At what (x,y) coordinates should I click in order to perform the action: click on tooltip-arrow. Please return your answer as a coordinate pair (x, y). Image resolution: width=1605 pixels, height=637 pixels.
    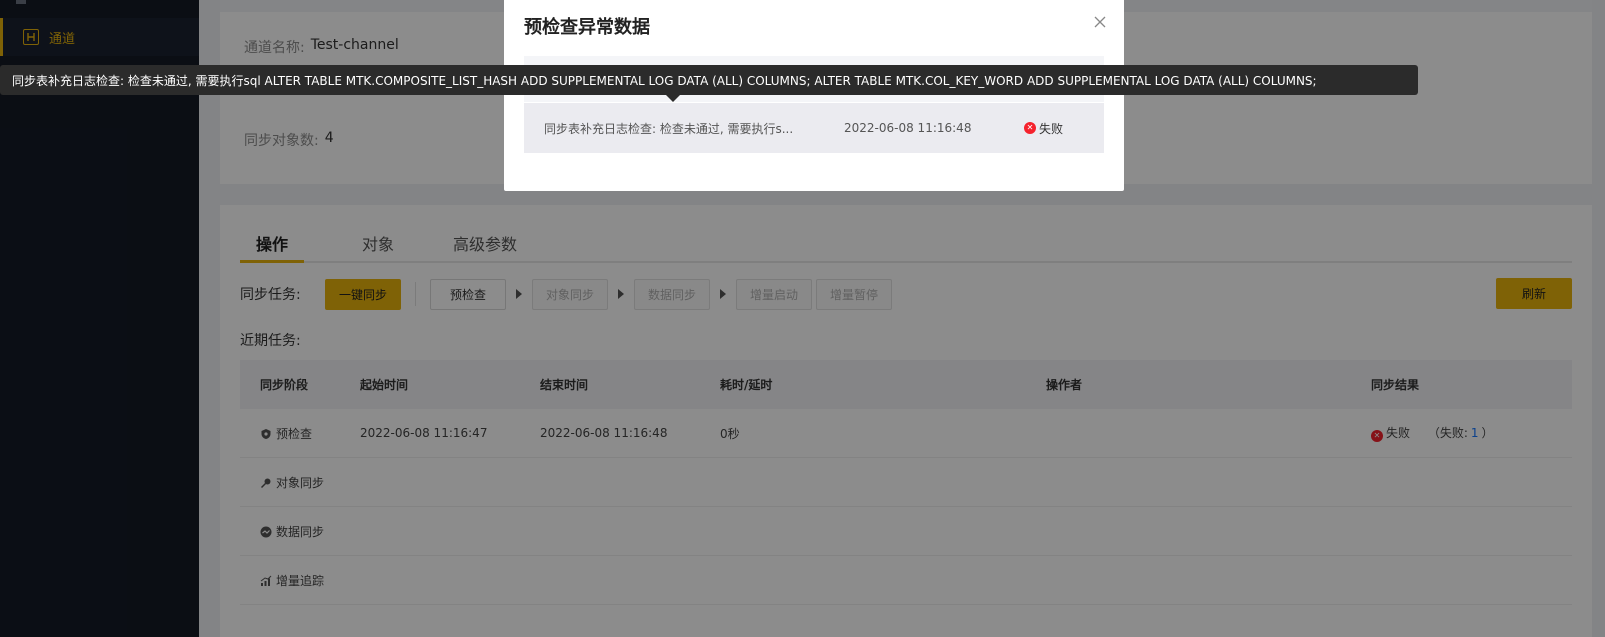
    Looking at the image, I should click on (673, 98).